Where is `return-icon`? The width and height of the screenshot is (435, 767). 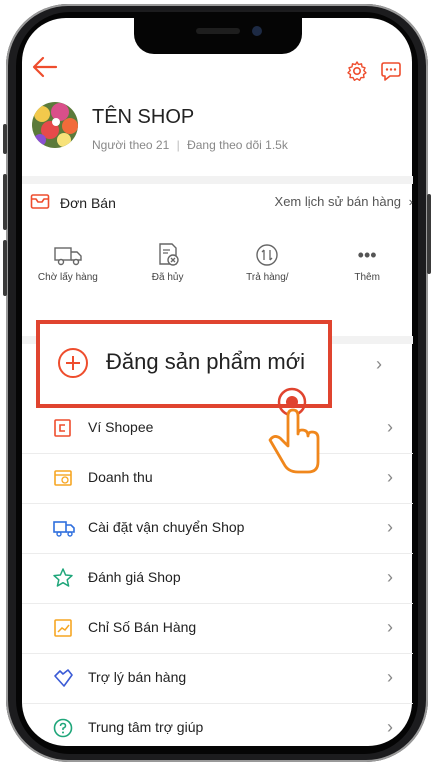
return-icon is located at coordinates (267, 255).